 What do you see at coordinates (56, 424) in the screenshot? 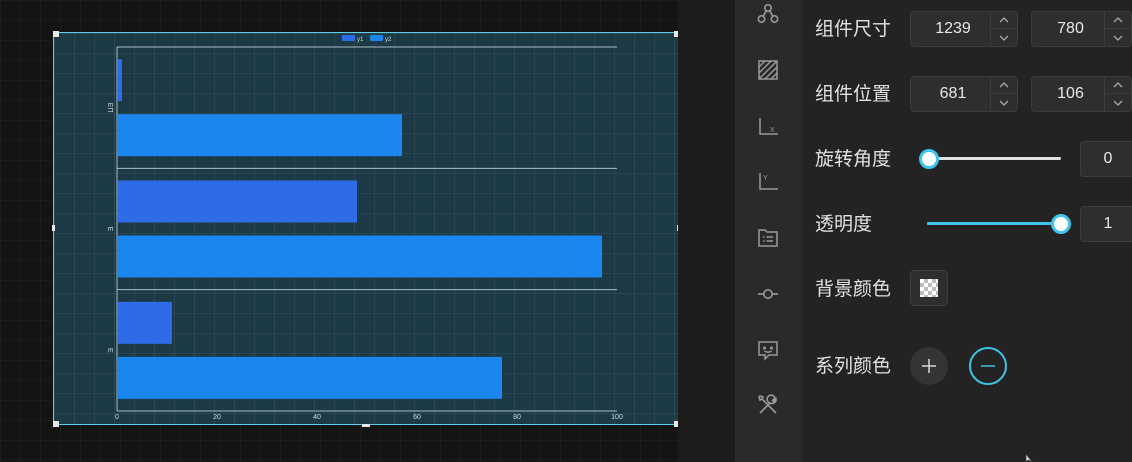
I see `resize-handle-bottom-left` at bounding box center [56, 424].